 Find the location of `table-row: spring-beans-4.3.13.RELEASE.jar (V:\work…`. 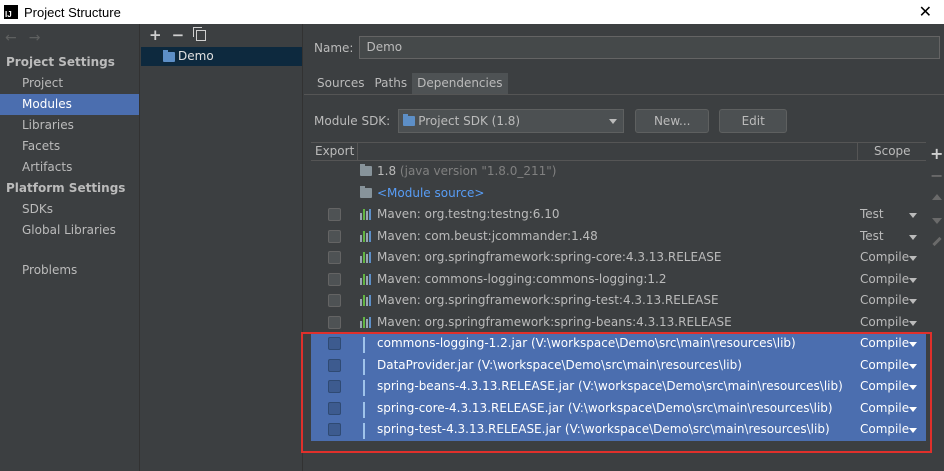

table-row: spring-beans-4.3.13.RELEASE.jar (V:\work… is located at coordinates (618, 387).